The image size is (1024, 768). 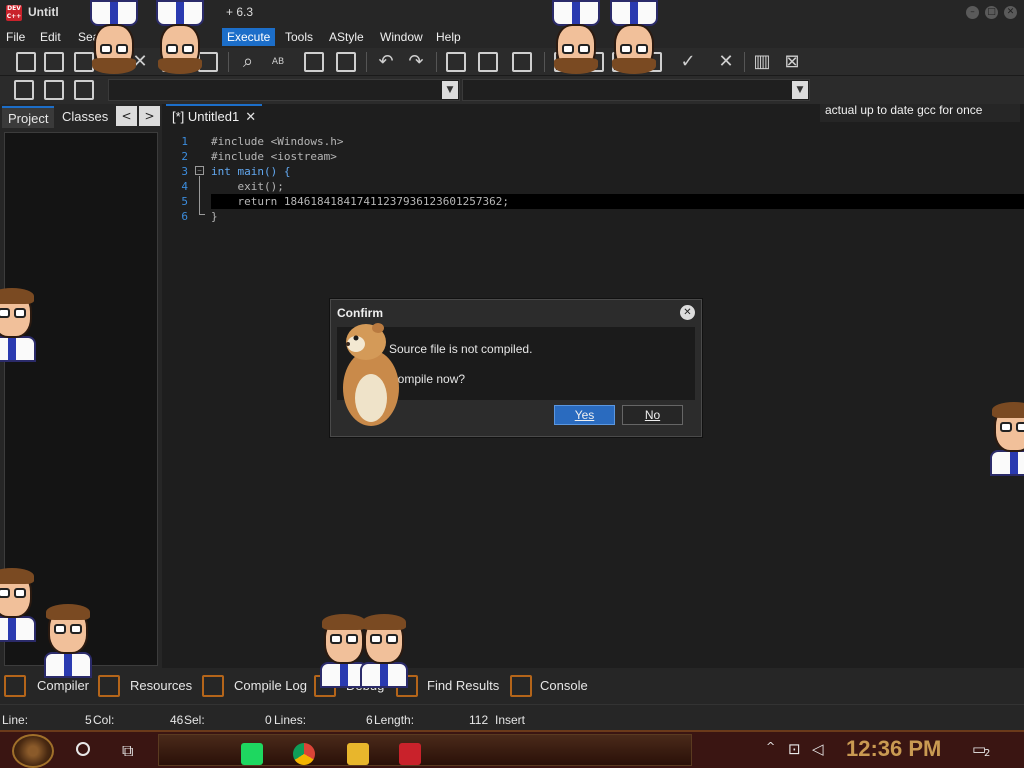 I want to click on console-icon, so click(x=521, y=686).